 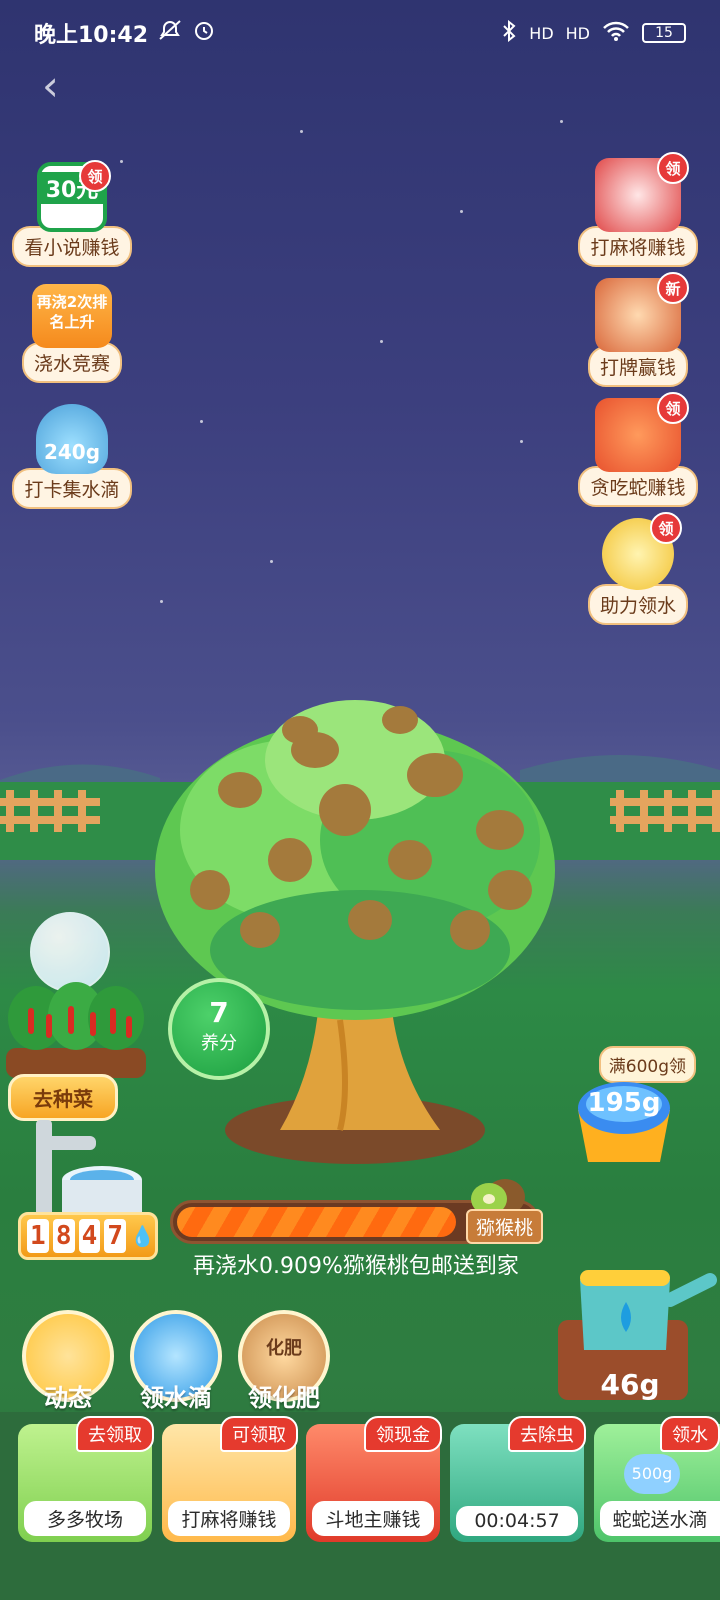 What do you see at coordinates (72, 439) in the screenshot?
I see `water-bottle-icon: 240g` at bounding box center [72, 439].